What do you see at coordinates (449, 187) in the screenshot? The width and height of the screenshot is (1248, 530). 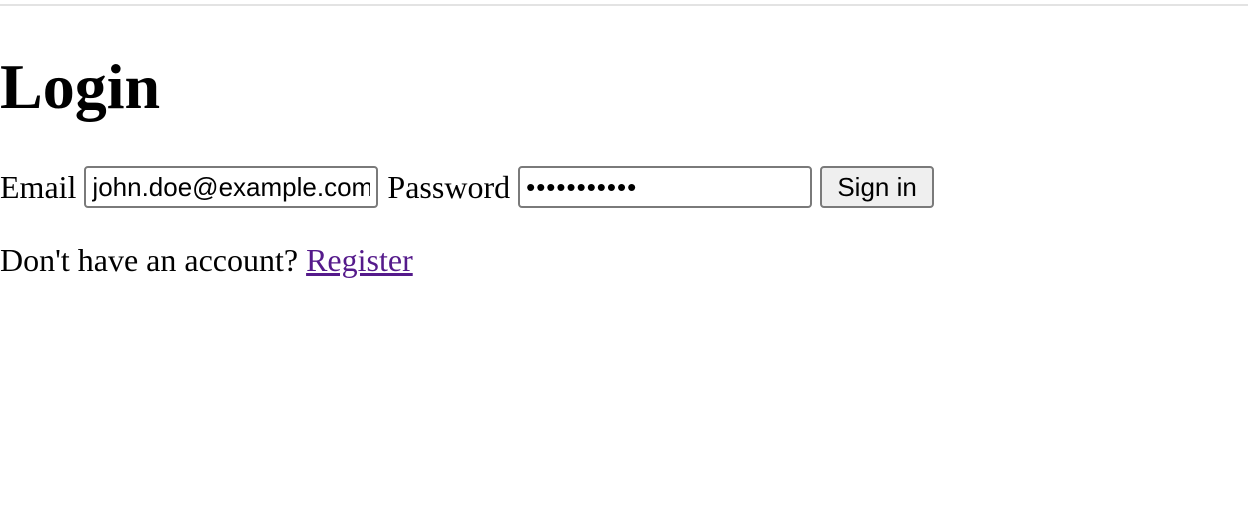 I see `password-label: Password` at bounding box center [449, 187].